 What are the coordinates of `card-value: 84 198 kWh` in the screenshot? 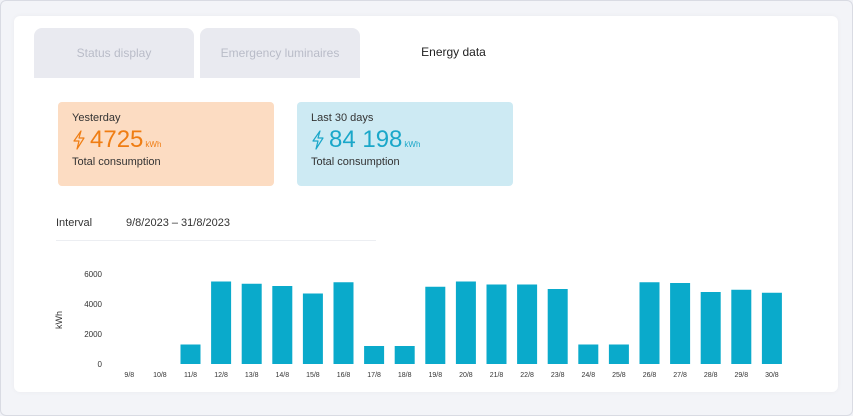 It's located at (405, 140).